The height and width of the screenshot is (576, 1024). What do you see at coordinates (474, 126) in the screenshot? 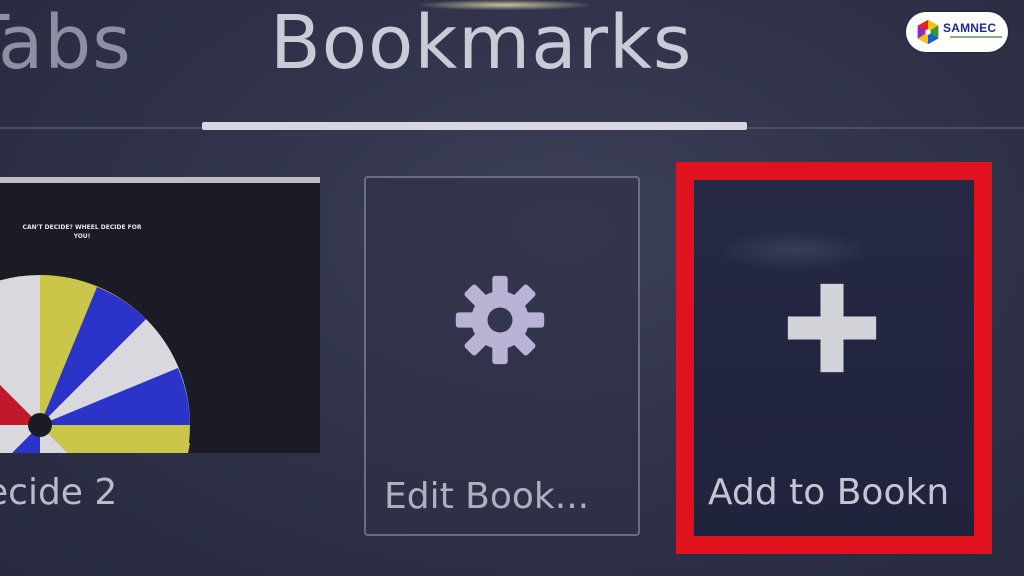
I see `active-tab-underline` at bounding box center [474, 126].